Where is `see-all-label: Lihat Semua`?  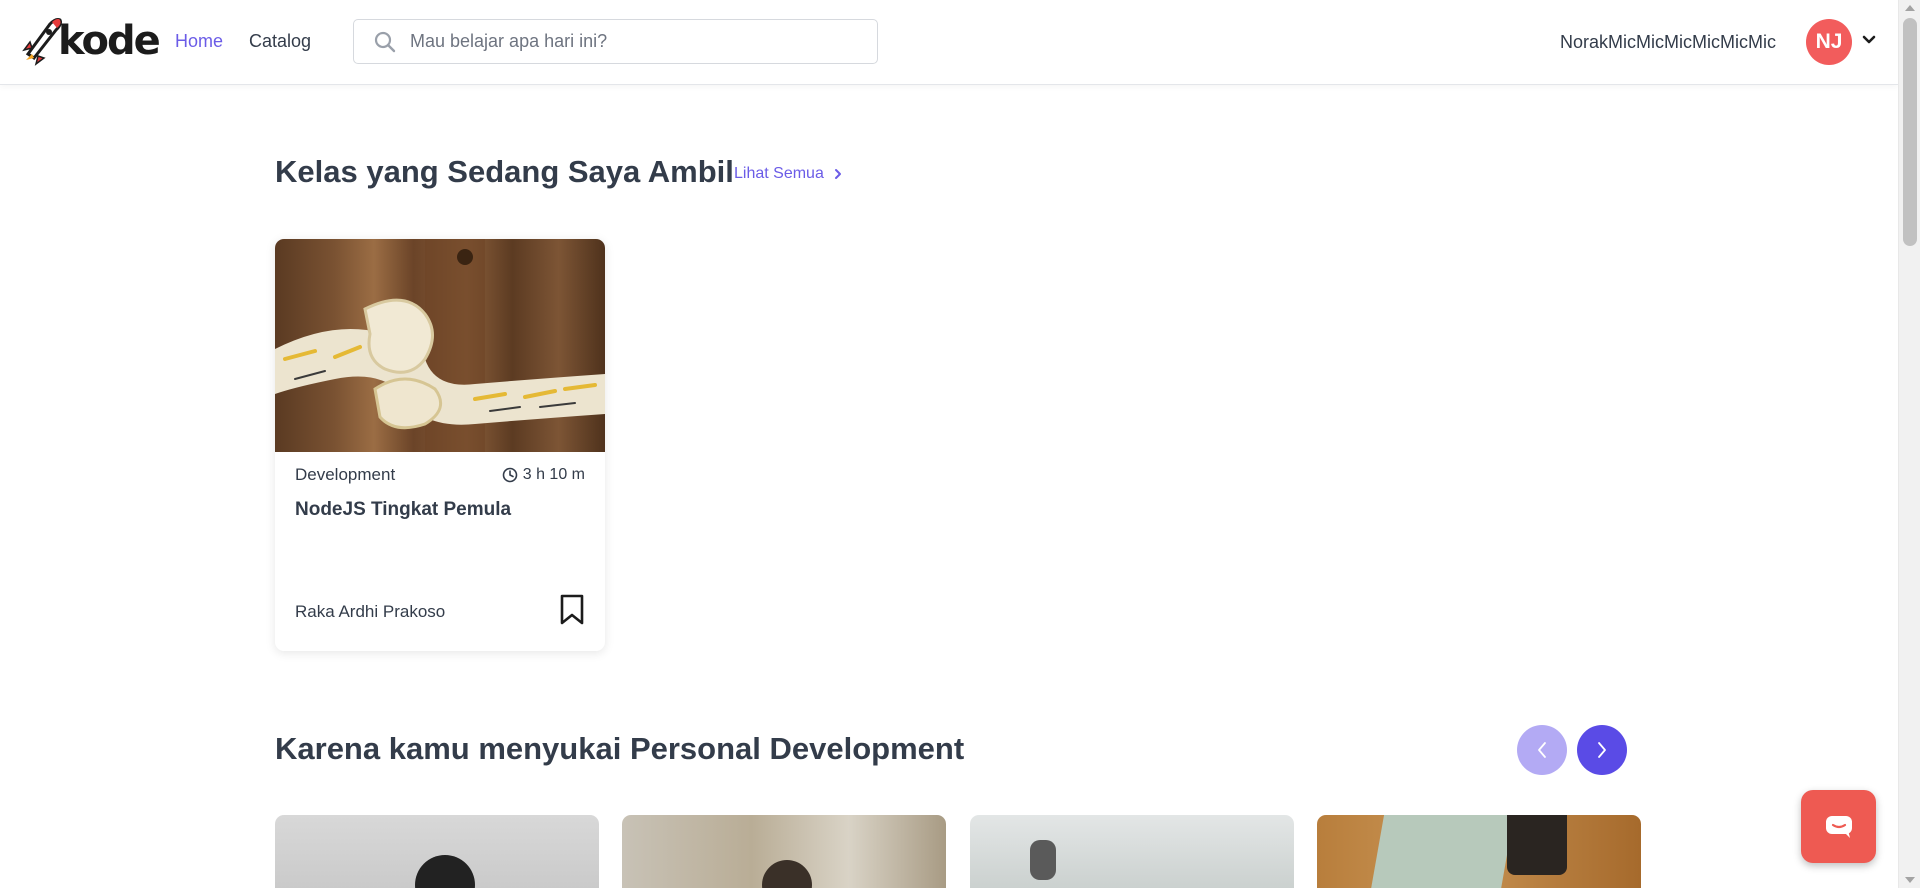 see-all-label: Lihat Semua is located at coordinates (779, 173).